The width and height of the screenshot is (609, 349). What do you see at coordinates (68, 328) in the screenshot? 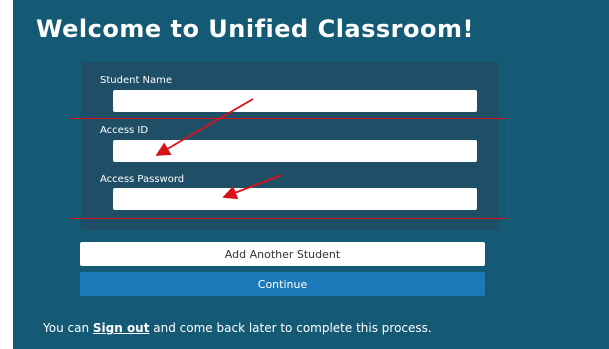
I see `footer-prefix: You can` at bounding box center [68, 328].